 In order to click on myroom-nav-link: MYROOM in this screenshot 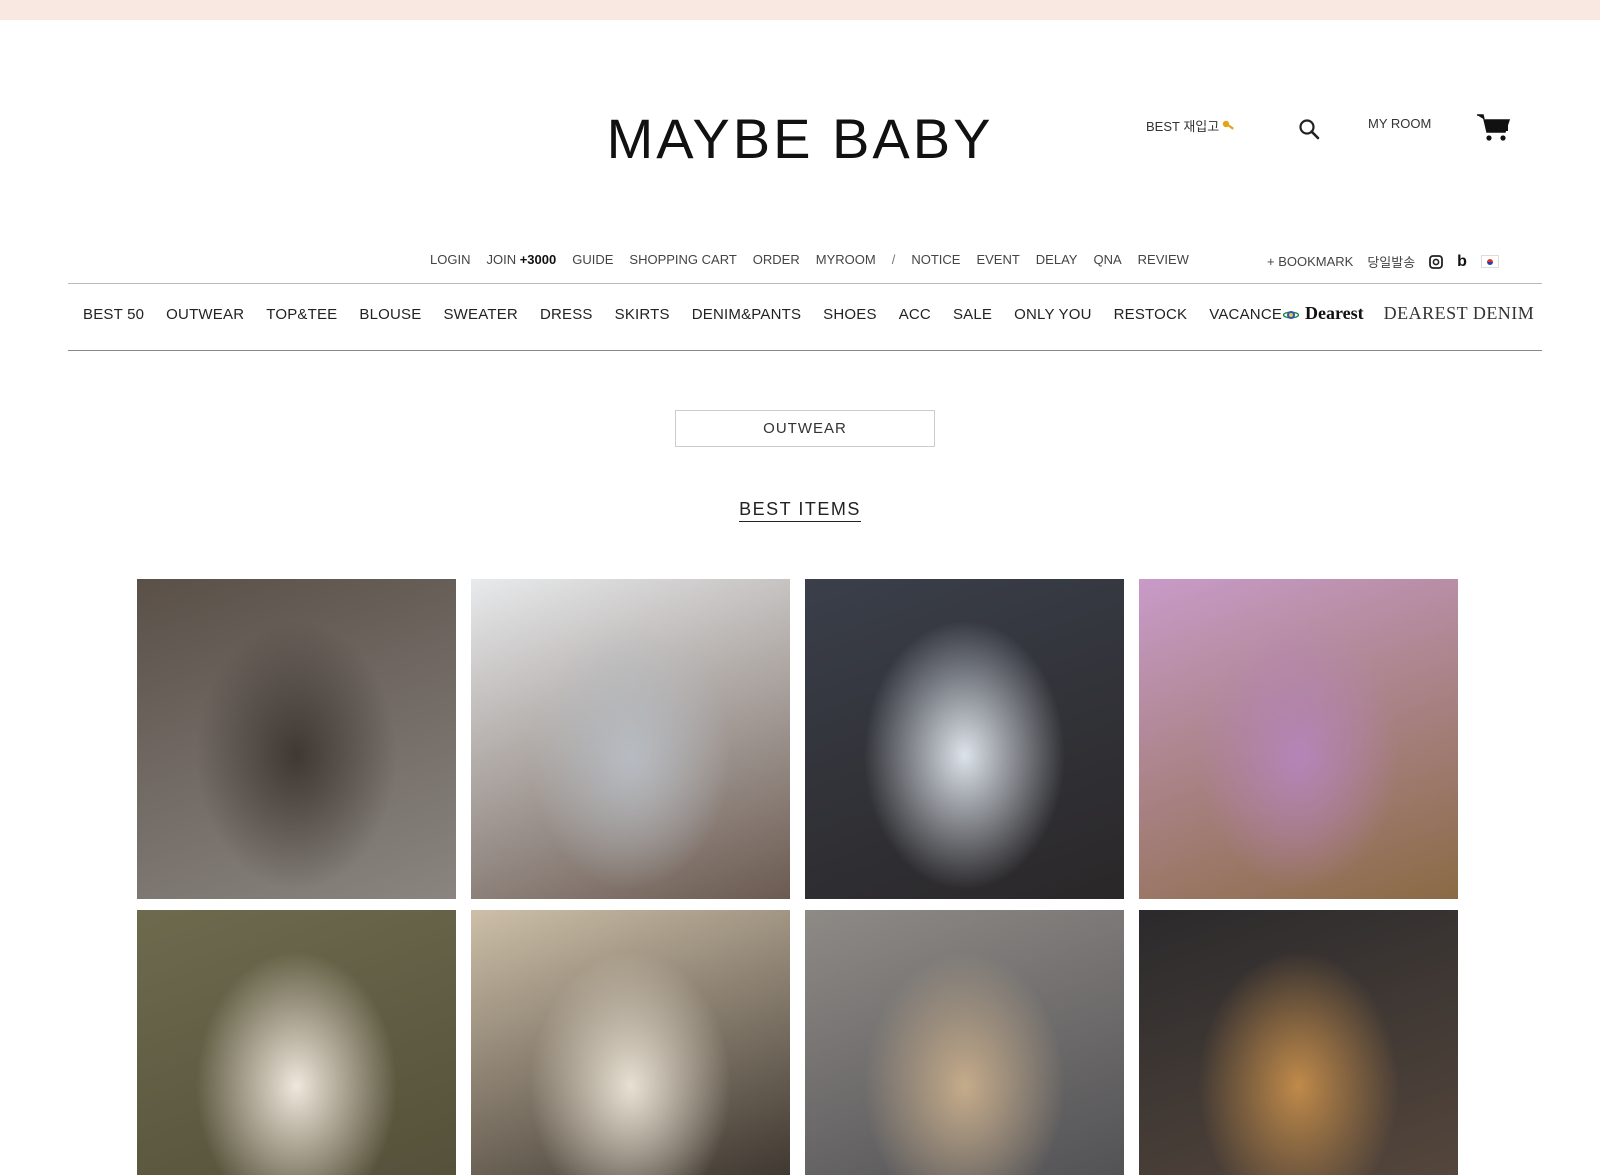, I will do `click(846, 259)`.